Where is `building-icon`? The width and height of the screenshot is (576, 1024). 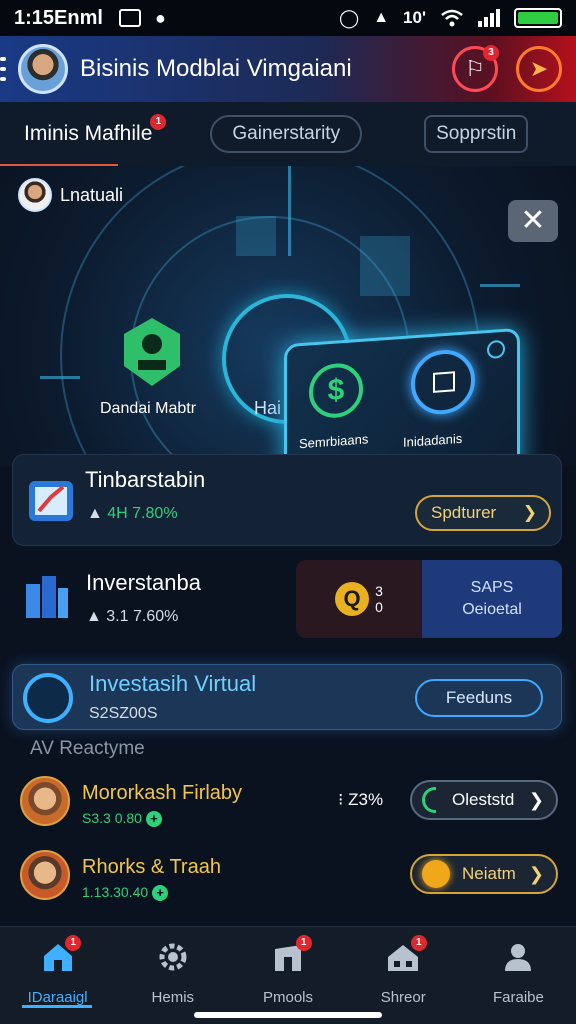
building-icon is located at coordinates (47, 597).